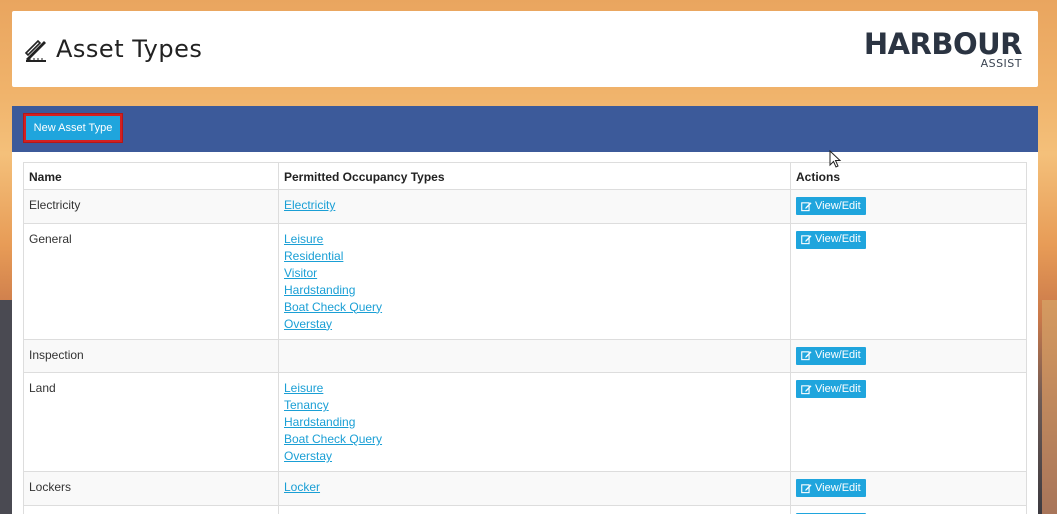  Describe the element at coordinates (534, 256) in the screenshot. I see `occupancy-type-link: Residential` at that location.